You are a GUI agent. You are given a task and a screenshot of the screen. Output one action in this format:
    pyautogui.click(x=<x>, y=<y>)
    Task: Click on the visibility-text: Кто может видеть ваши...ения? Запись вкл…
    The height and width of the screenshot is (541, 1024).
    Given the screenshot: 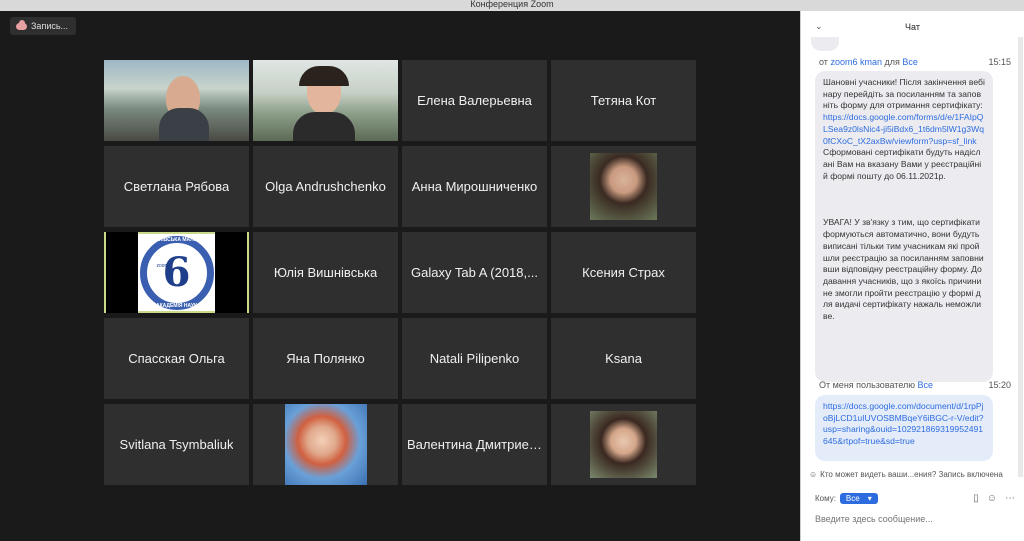 What is the action you would take?
    pyautogui.click(x=911, y=474)
    